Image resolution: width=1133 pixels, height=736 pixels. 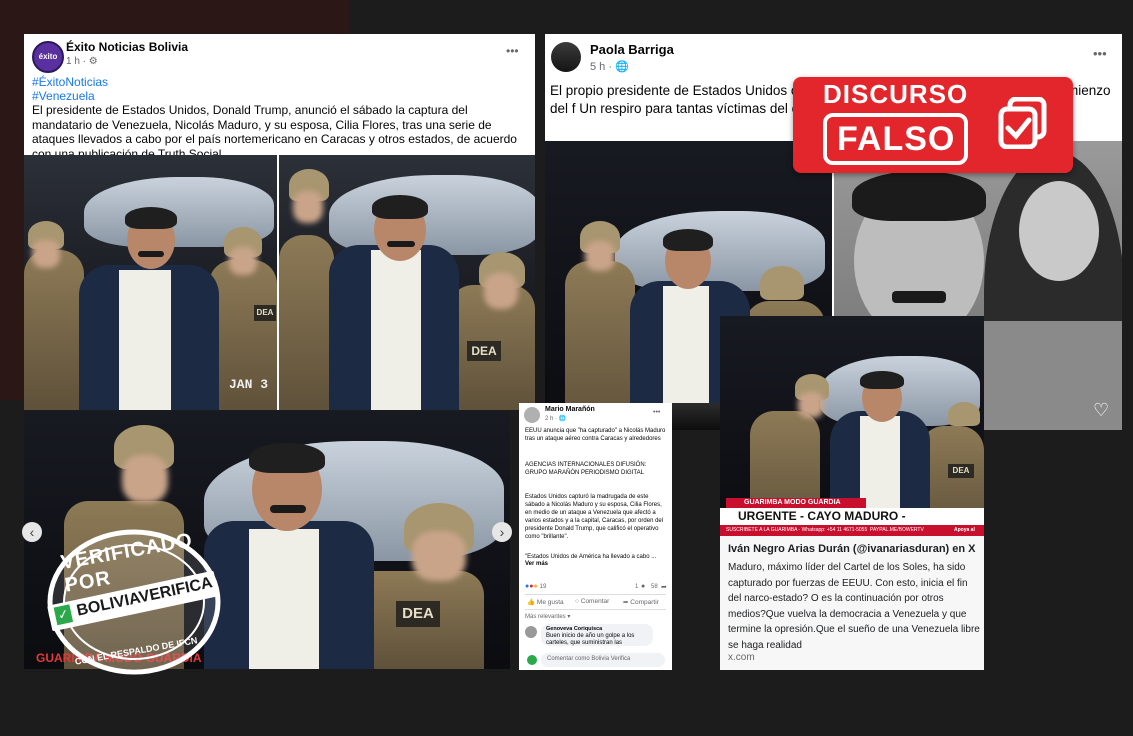 I want to click on share-count-icon: ➦, so click(x=664, y=587).